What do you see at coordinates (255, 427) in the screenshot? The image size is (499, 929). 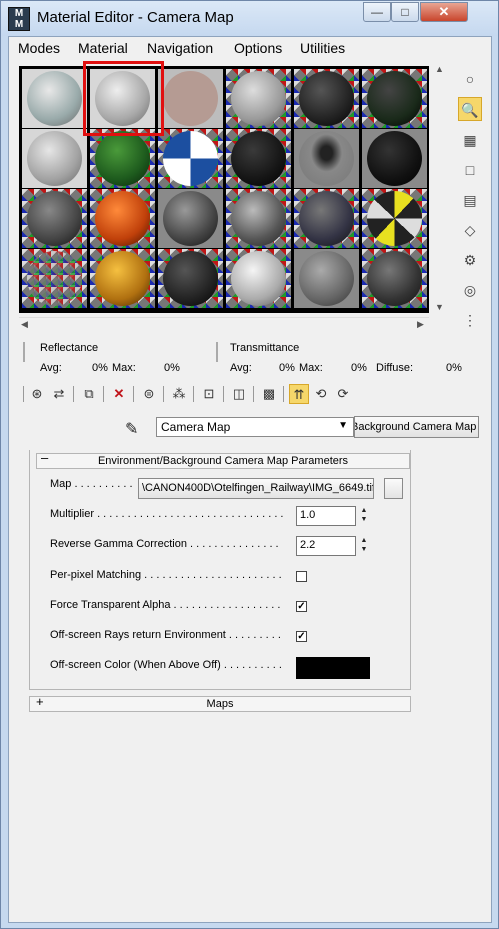 I see `material-name-dropdown: Camera Map ▼` at bounding box center [255, 427].